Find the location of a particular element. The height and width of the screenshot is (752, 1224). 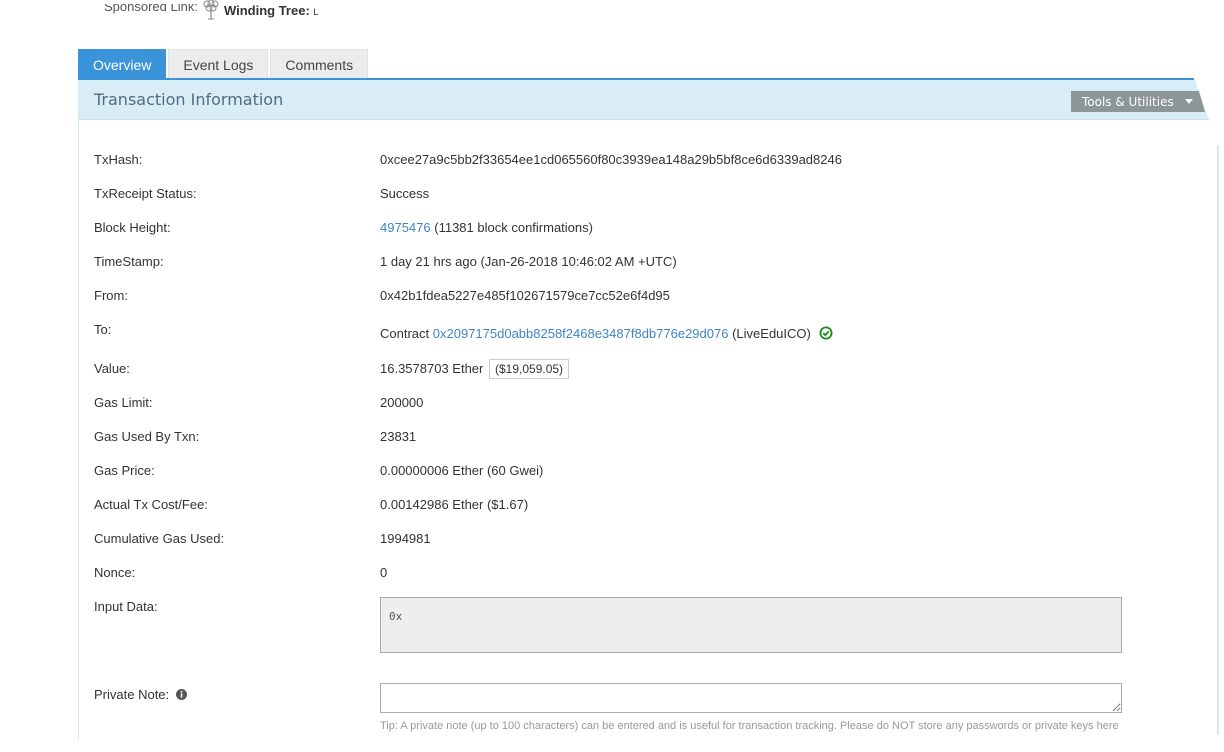

tools-utilities-button: Tools & Utilities is located at coordinates (1138, 101).